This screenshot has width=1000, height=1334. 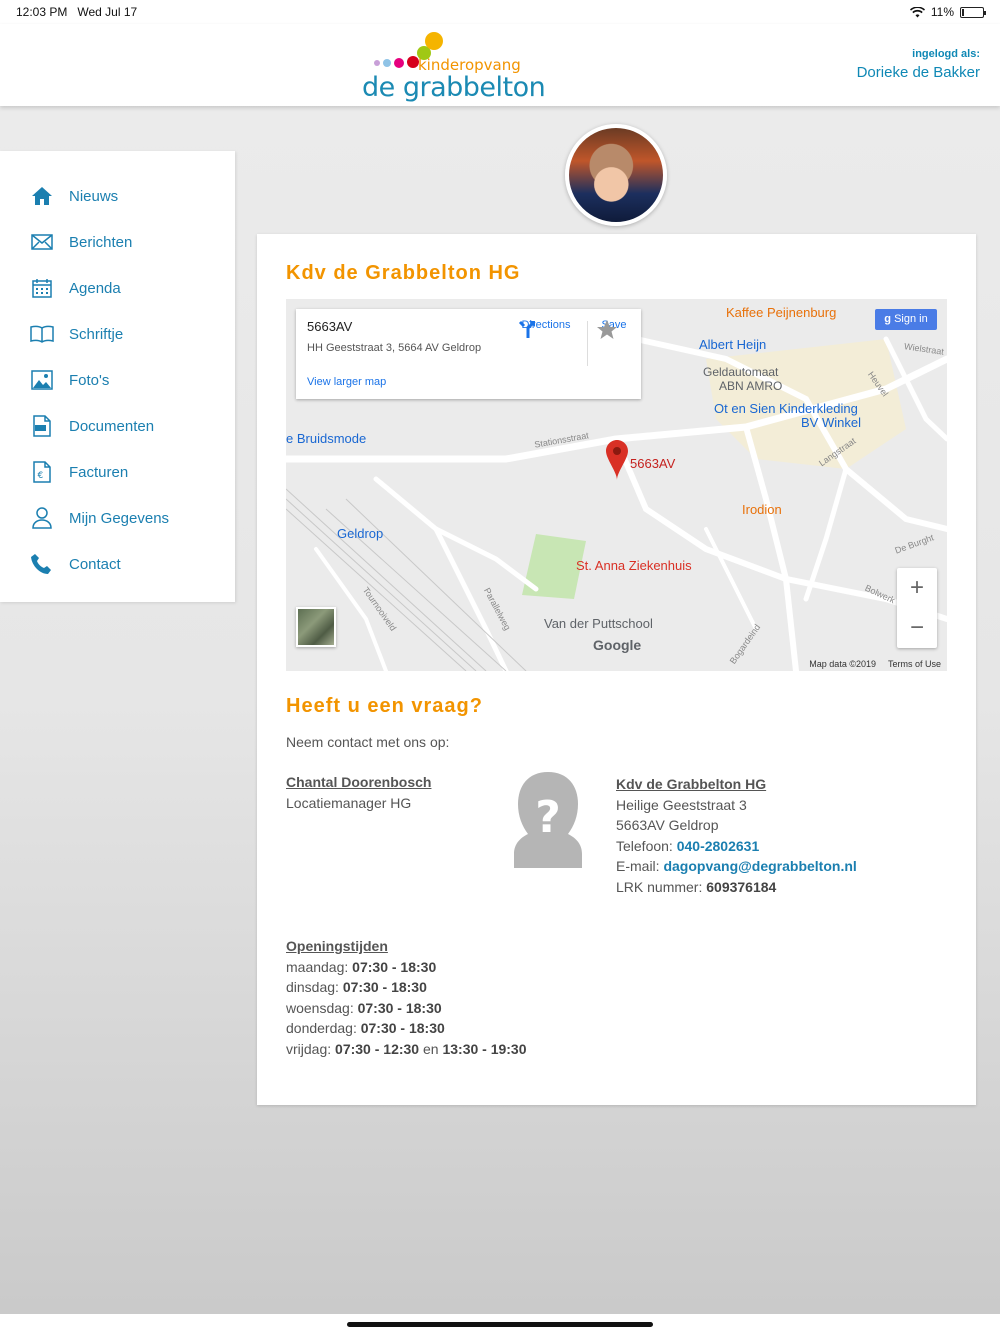 I want to click on map-place-label: Geldrop, so click(x=360, y=533).